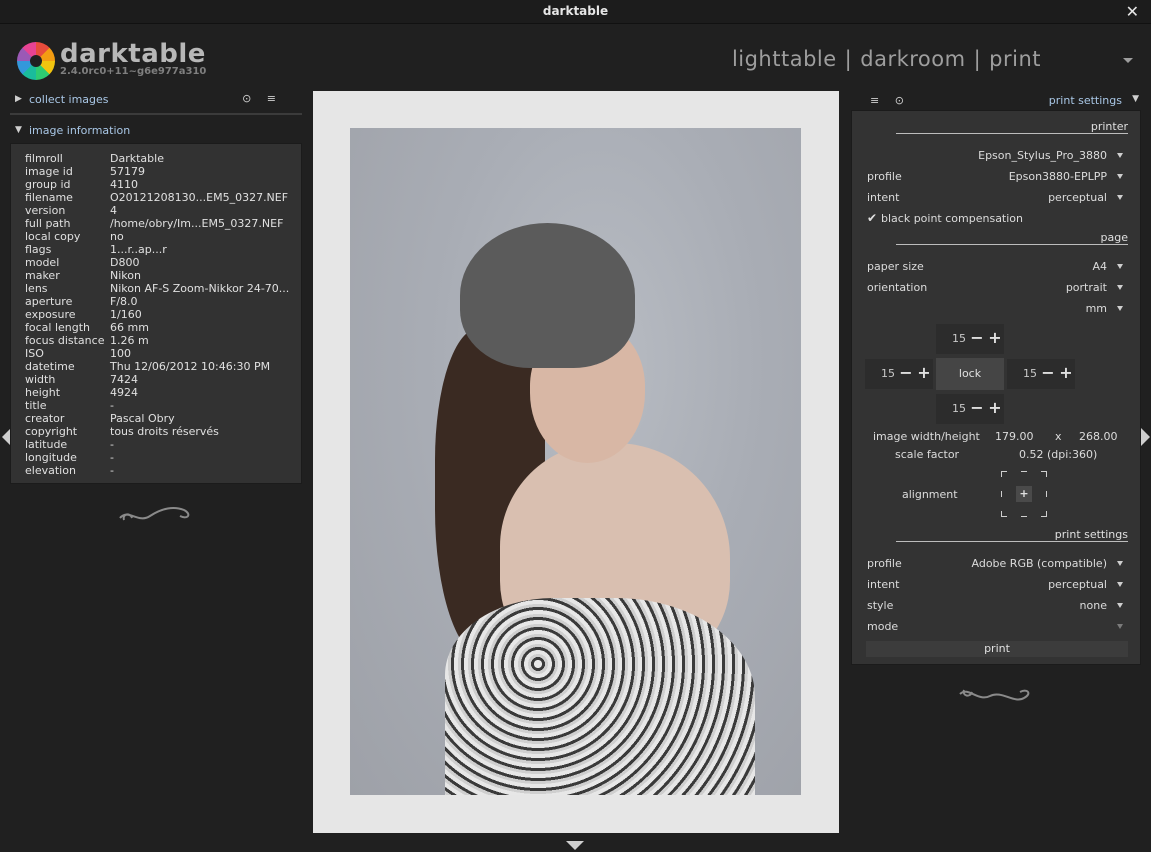 The height and width of the screenshot is (852, 1151). I want to click on image-information-label: image information, so click(79, 130).